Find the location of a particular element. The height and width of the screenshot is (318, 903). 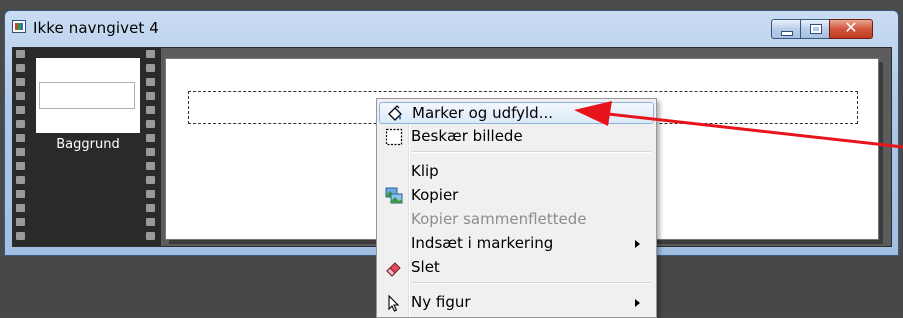

menu-item-slet: Slet is located at coordinates (516, 268).